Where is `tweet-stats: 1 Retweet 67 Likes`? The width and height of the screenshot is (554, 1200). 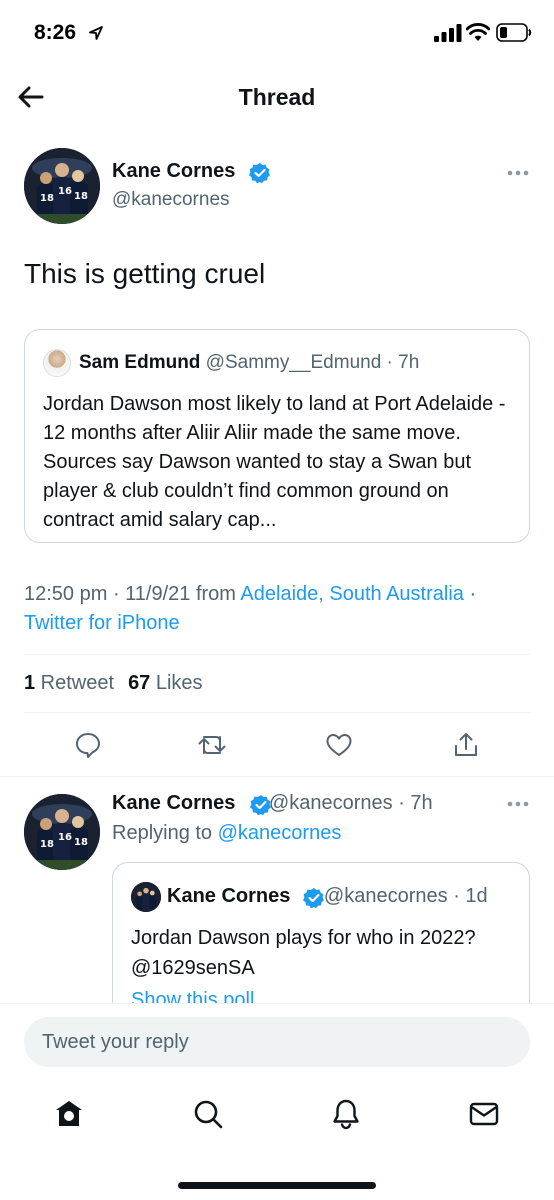
tweet-stats: 1 Retweet 67 Likes is located at coordinates (113, 683).